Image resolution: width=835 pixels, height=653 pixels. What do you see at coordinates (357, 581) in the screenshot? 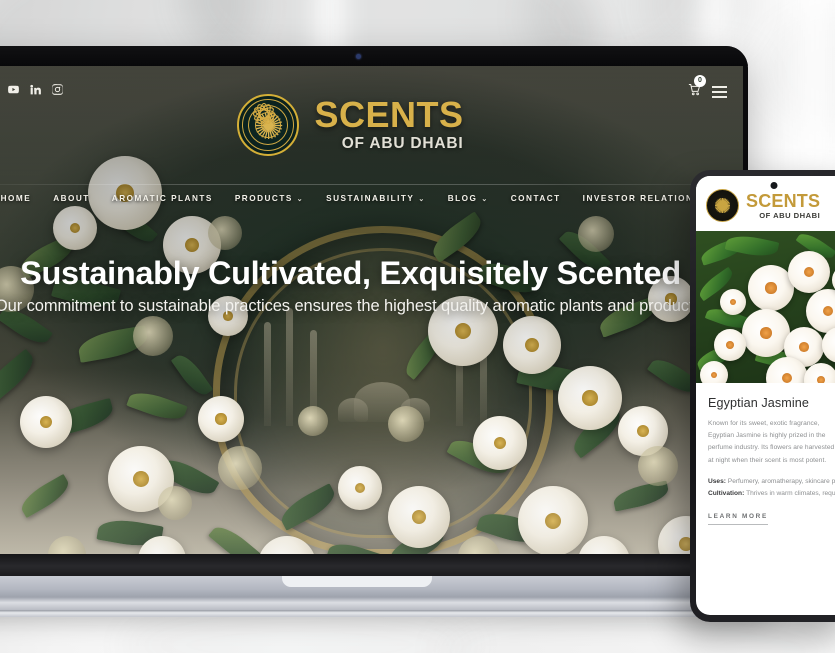
I see `laptop-base-notch` at bounding box center [357, 581].